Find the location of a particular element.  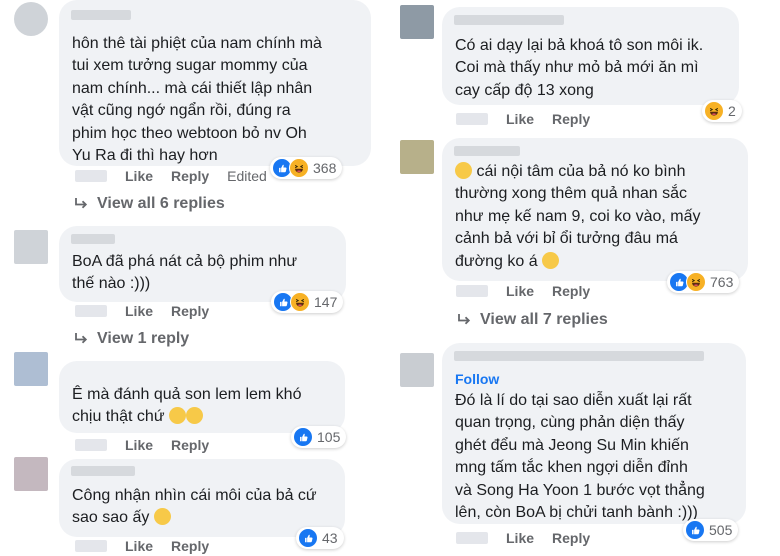

grin-emoji-icon is located at coordinates (551, 260).